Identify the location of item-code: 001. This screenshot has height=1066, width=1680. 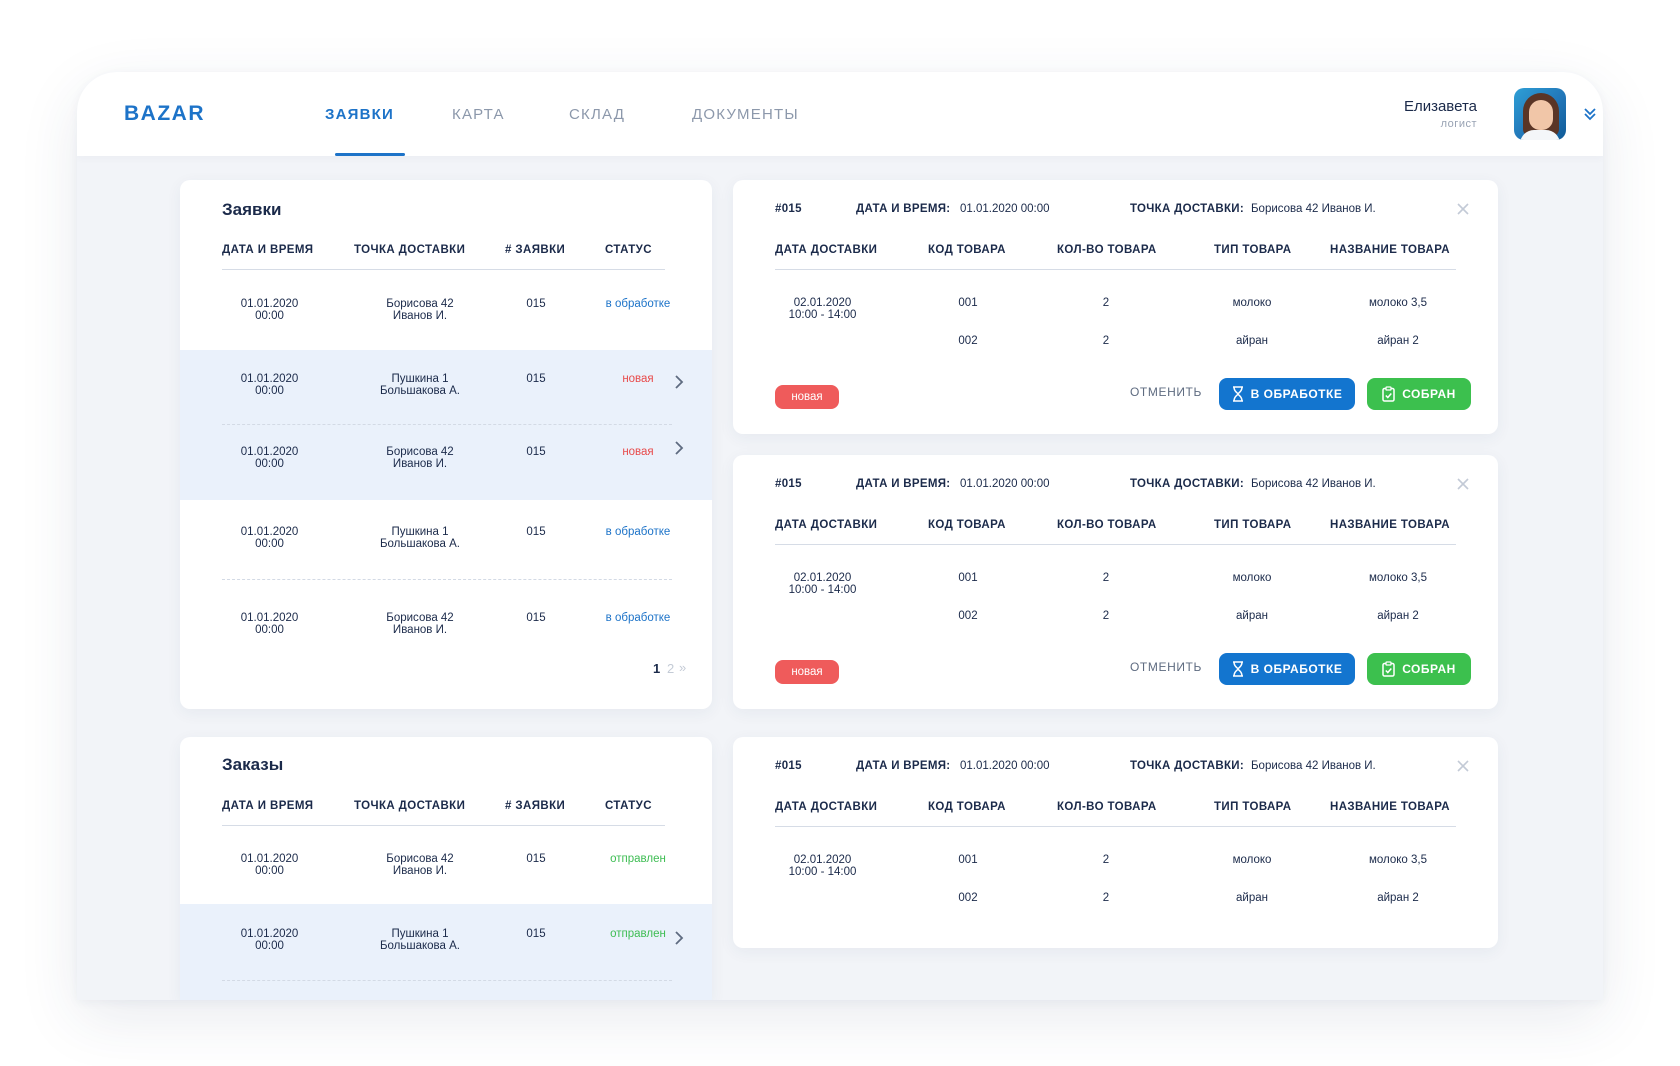
(968, 860).